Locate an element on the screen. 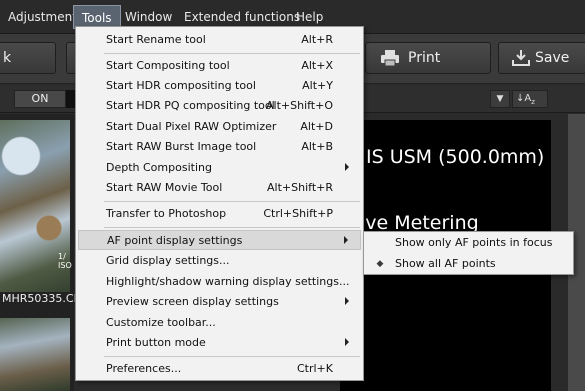 Image resolution: width=585 pixels, height=391 pixels. save-button: Save is located at coordinates (541, 58).